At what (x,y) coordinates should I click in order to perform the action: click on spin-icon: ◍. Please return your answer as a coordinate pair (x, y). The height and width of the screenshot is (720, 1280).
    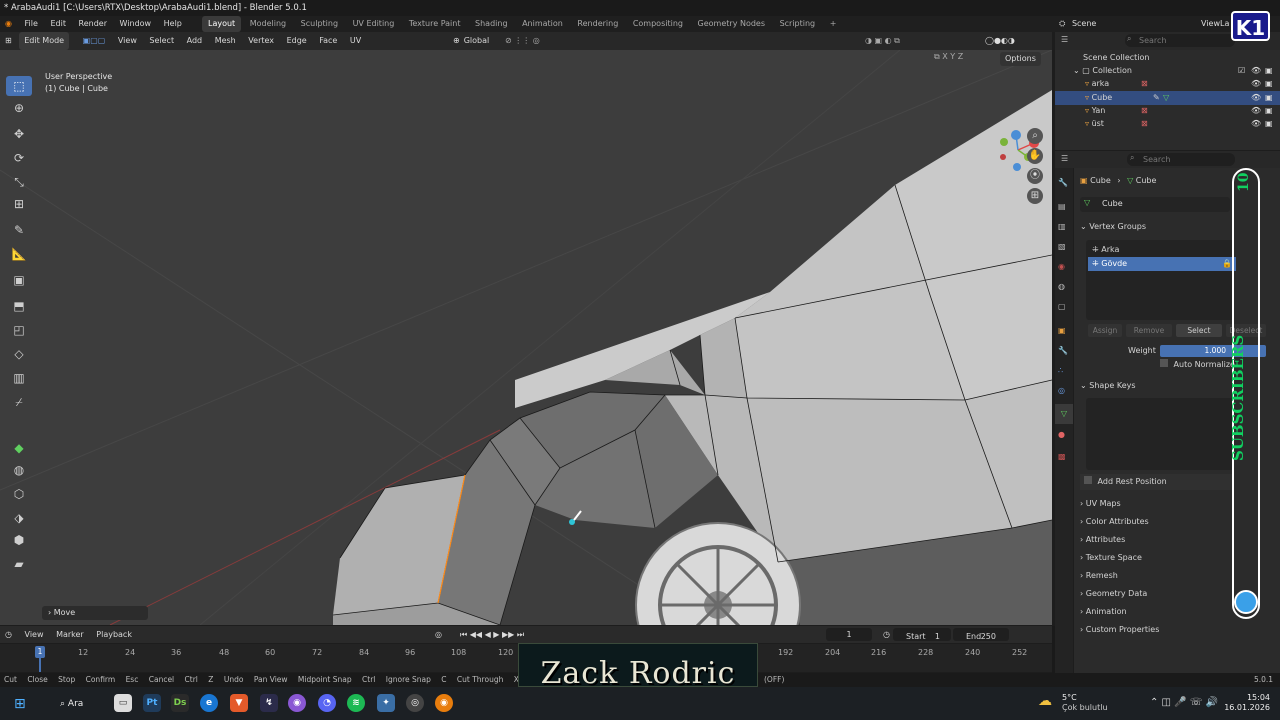
    Looking at the image, I should click on (19, 470).